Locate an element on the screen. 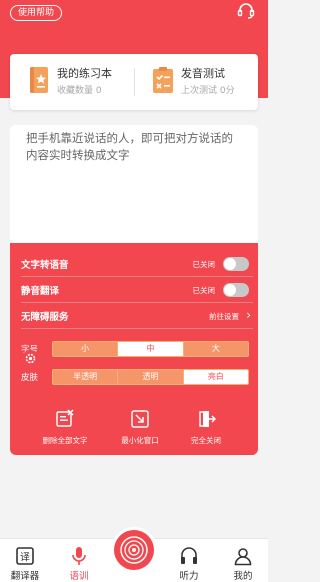 Image resolution: width=320 pixels, height=582 pixels. nav-speech-training-label: 语训 is located at coordinates (79, 576).